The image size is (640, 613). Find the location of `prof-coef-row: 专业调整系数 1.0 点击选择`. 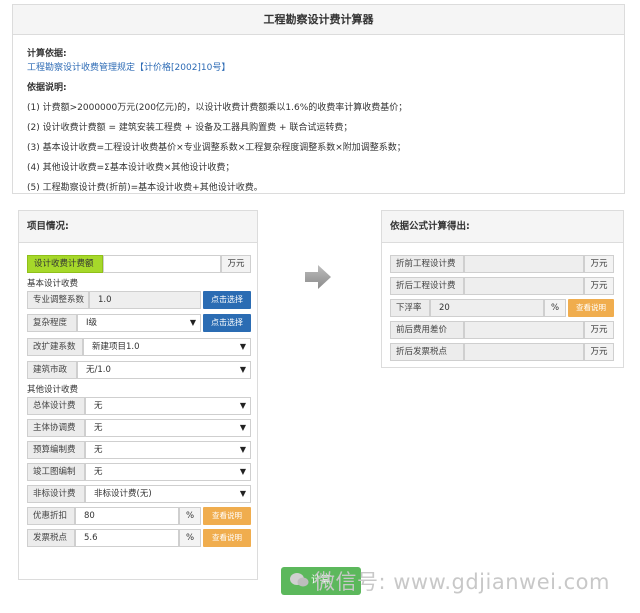

prof-coef-row: 专业调整系数 1.0 点击选择 is located at coordinates (139, 300).